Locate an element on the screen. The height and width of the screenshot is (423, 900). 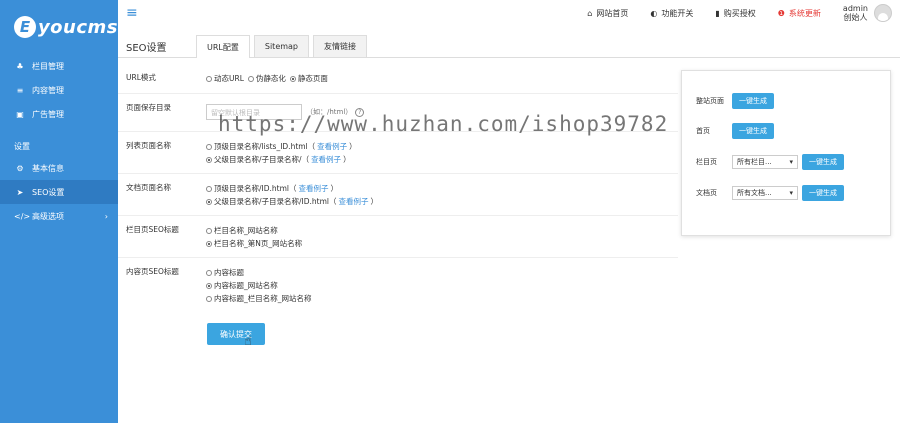
tab-url-config: URL配置 is located at coordinates (223, 46).